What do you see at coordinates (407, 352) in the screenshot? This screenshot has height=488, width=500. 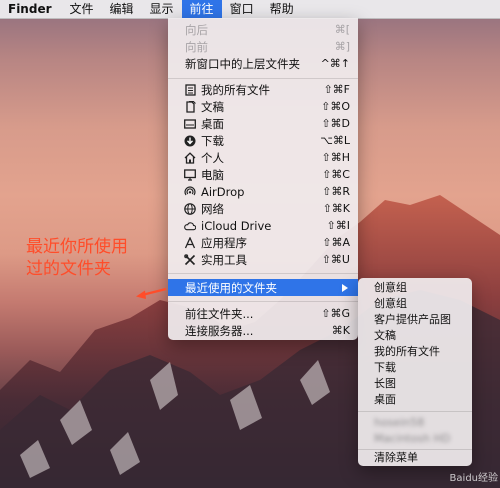 I see `recent-folder-item: 我的所有文件` at bounding box center [407, 352].